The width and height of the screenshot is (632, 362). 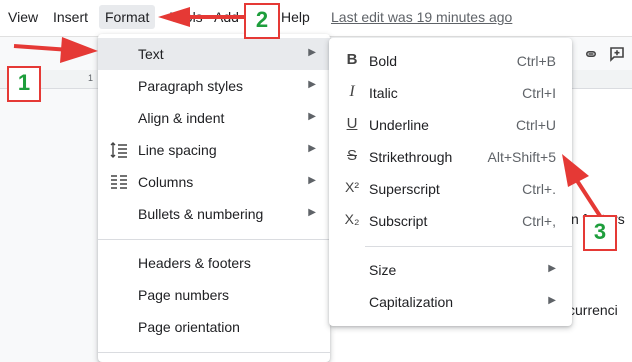 What do you see at coordinates (91, 78) in the screenshot?
I see `ruler-mark: 1` at bounding box center [91, 78].